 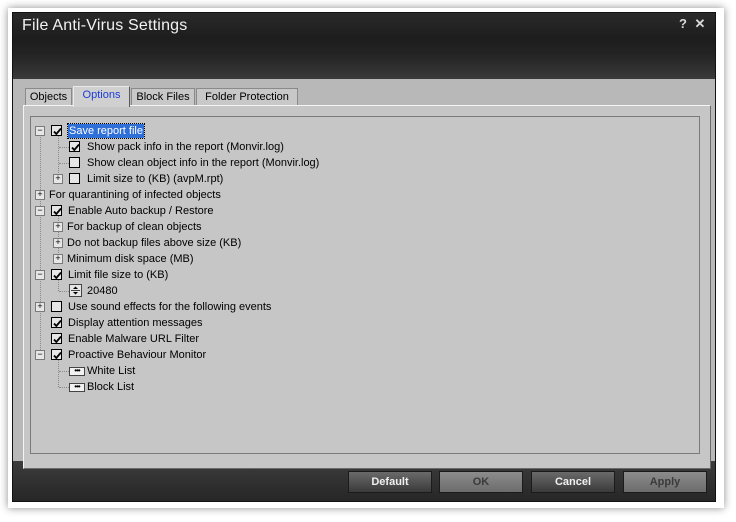 I want to click on title-bar: File Anti-Virus Settings ? ✕, so click(x=364, y=46).